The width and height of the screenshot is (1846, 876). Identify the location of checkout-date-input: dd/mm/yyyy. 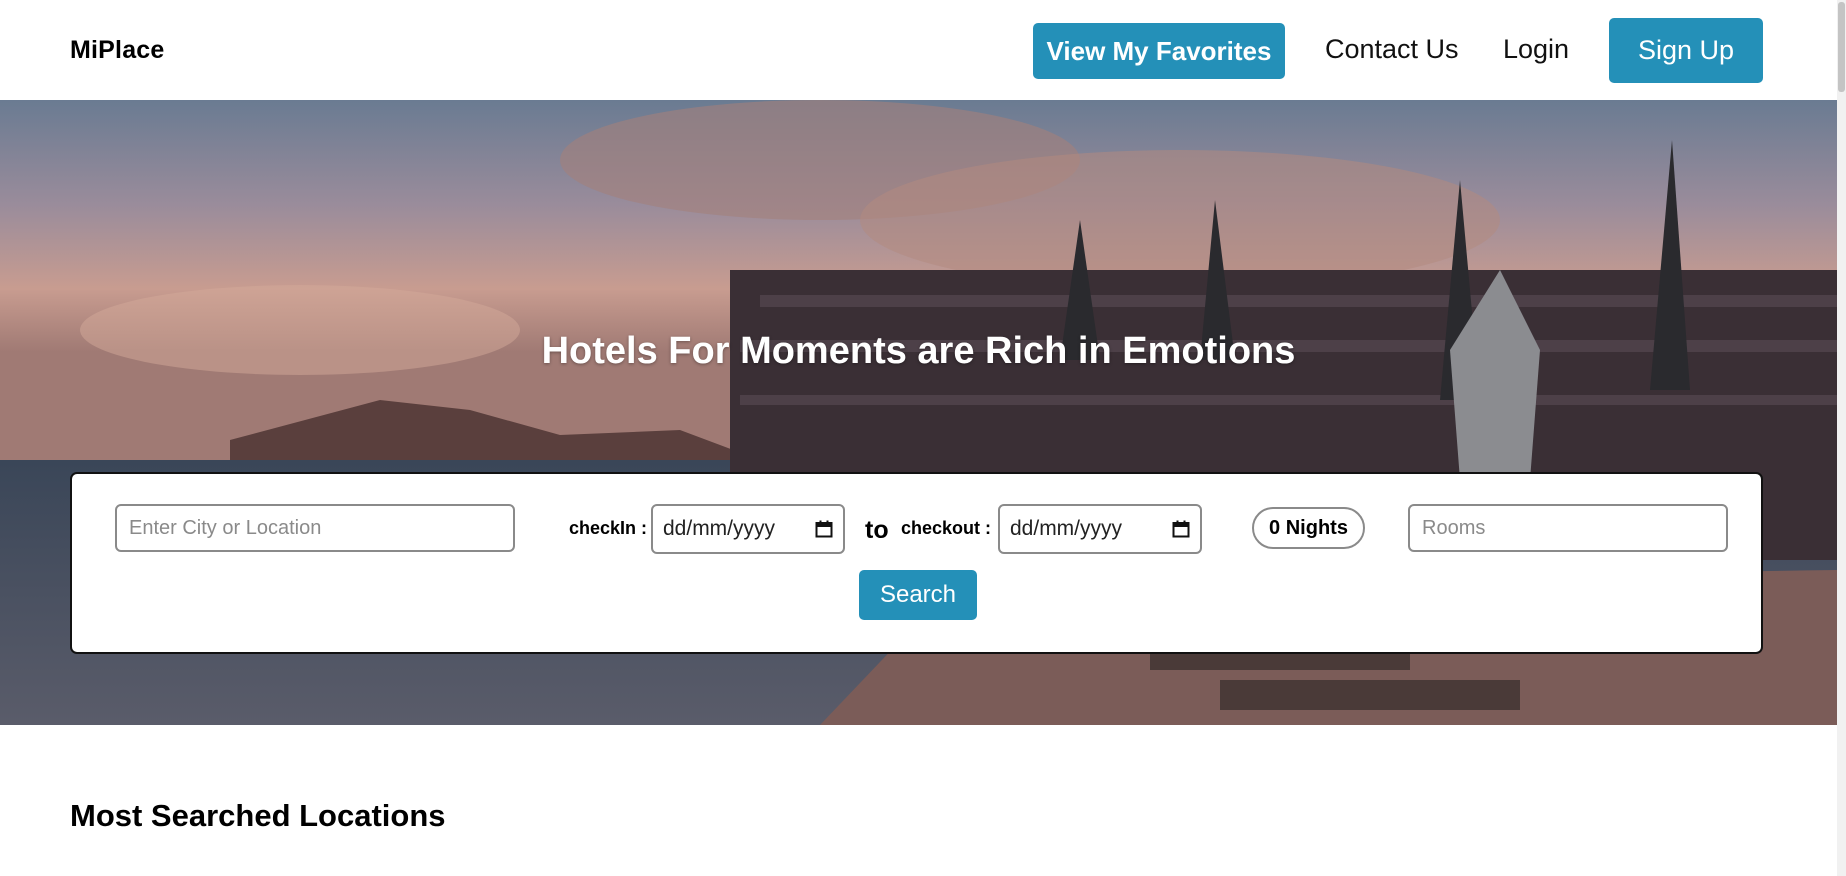
(1100, 529).